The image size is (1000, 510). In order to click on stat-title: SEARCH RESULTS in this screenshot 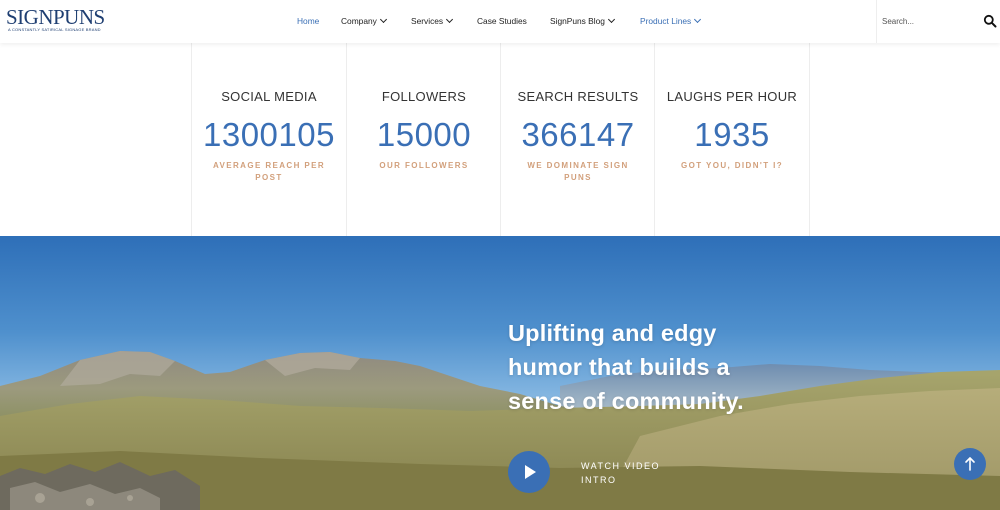, I will do `click(578, 96)`.